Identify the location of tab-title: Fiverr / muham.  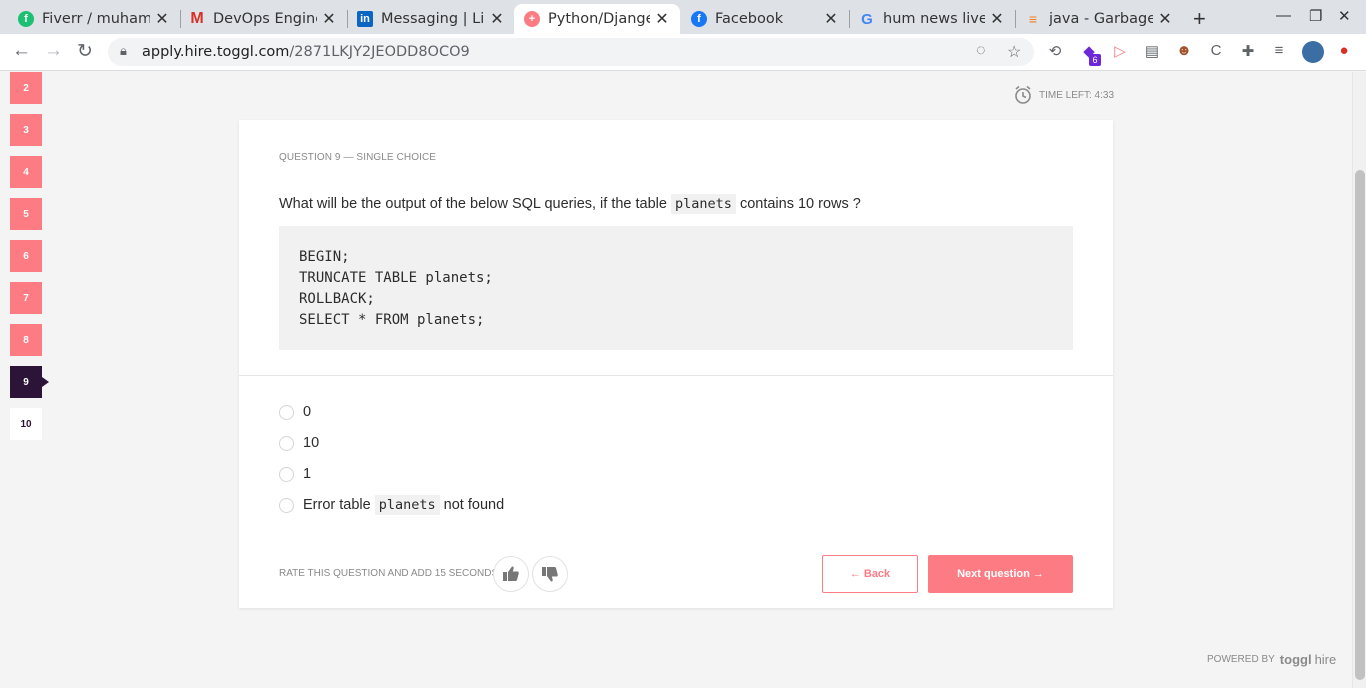
(96, 19).